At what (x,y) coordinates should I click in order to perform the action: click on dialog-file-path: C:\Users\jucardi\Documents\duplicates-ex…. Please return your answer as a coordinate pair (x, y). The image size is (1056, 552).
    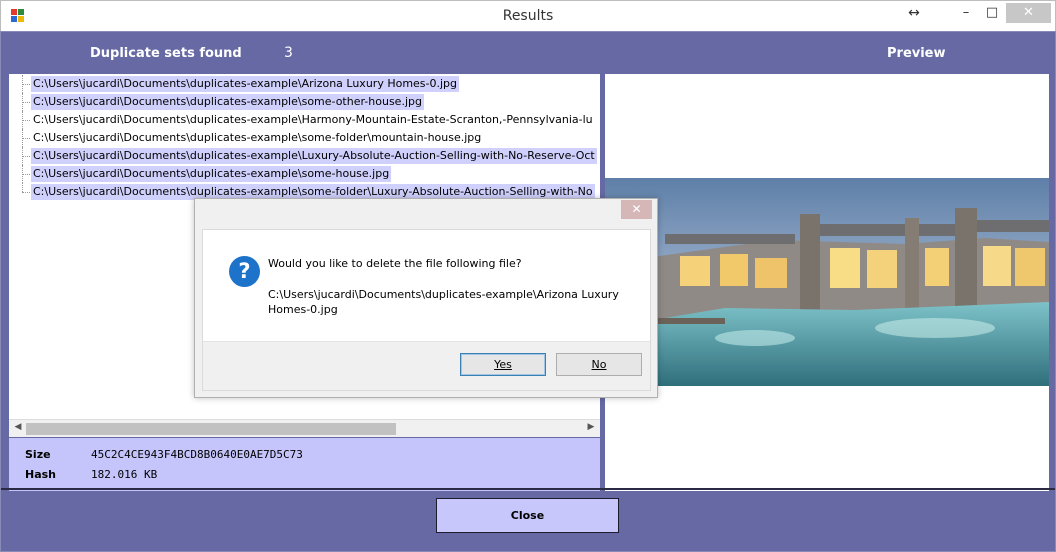
    Looking at the image, I should click on (450, 302).